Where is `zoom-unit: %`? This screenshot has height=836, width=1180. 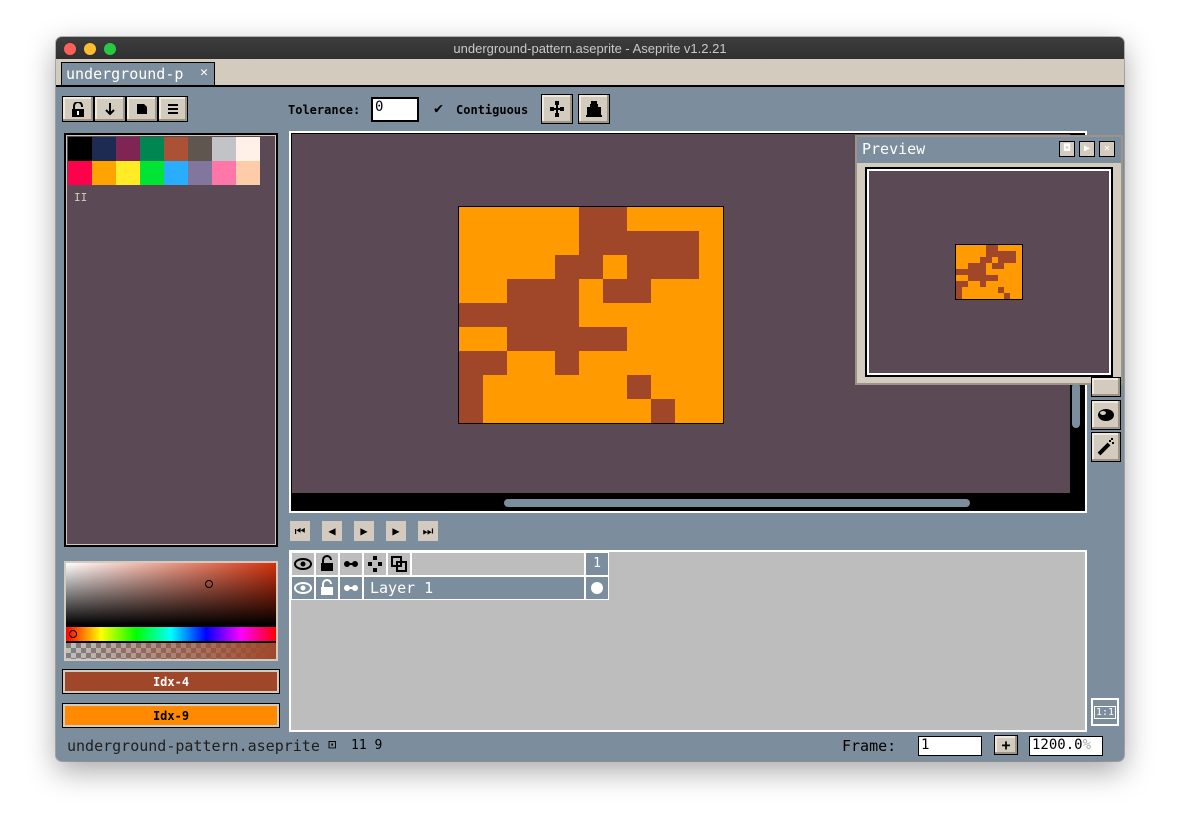 zoom-unit: % is located at coordinates (1087, 745).